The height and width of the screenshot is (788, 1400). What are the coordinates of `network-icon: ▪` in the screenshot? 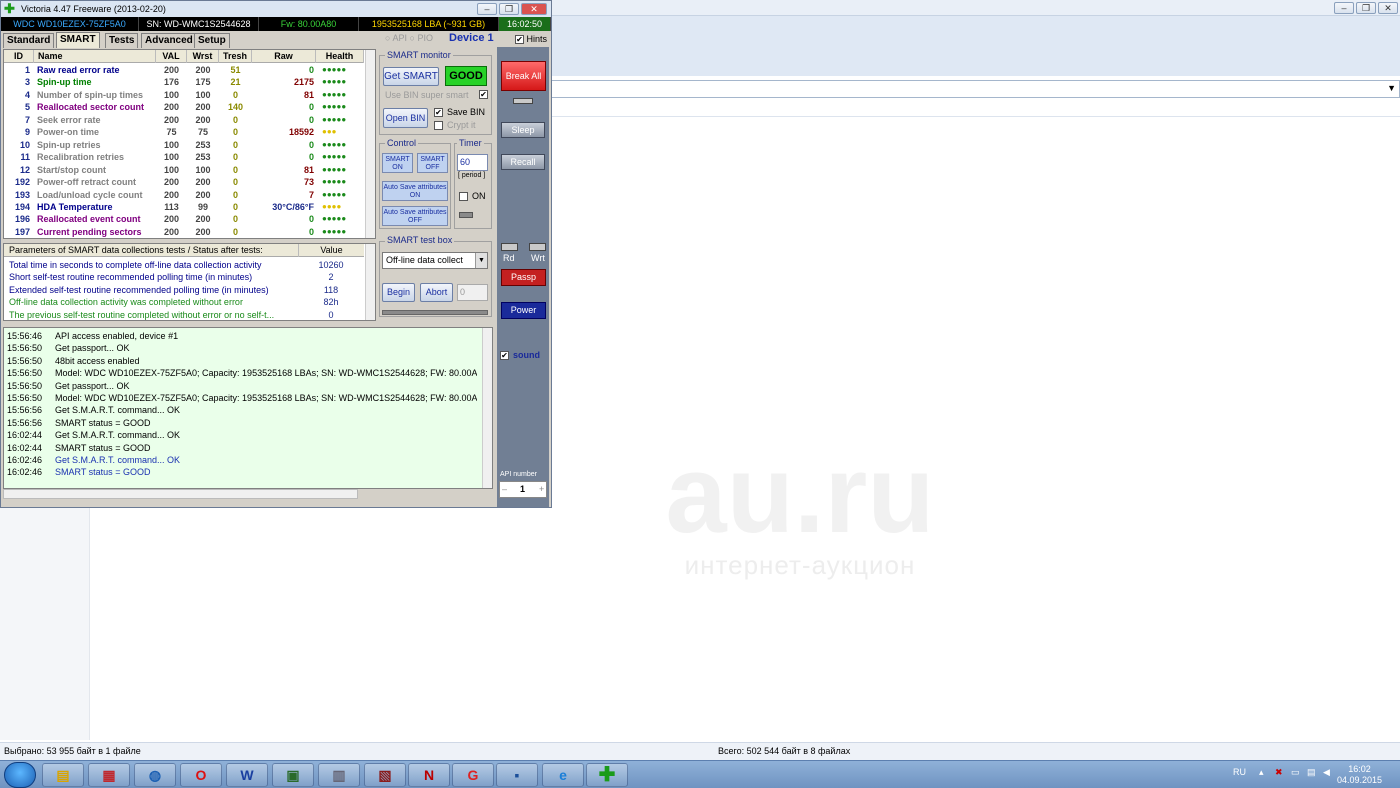 It's located at (517, 775).